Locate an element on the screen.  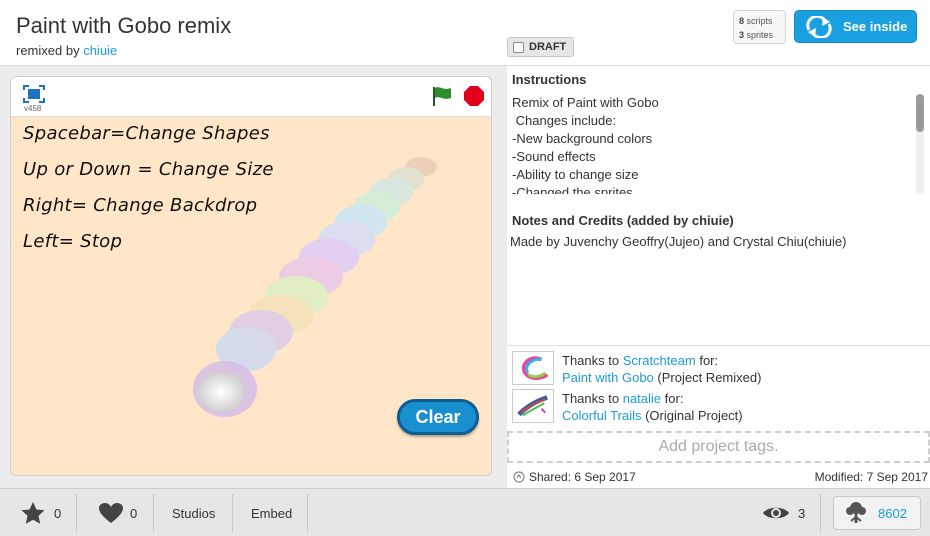
draft-toggle: DRAFT is located at coordinates (540, 47).